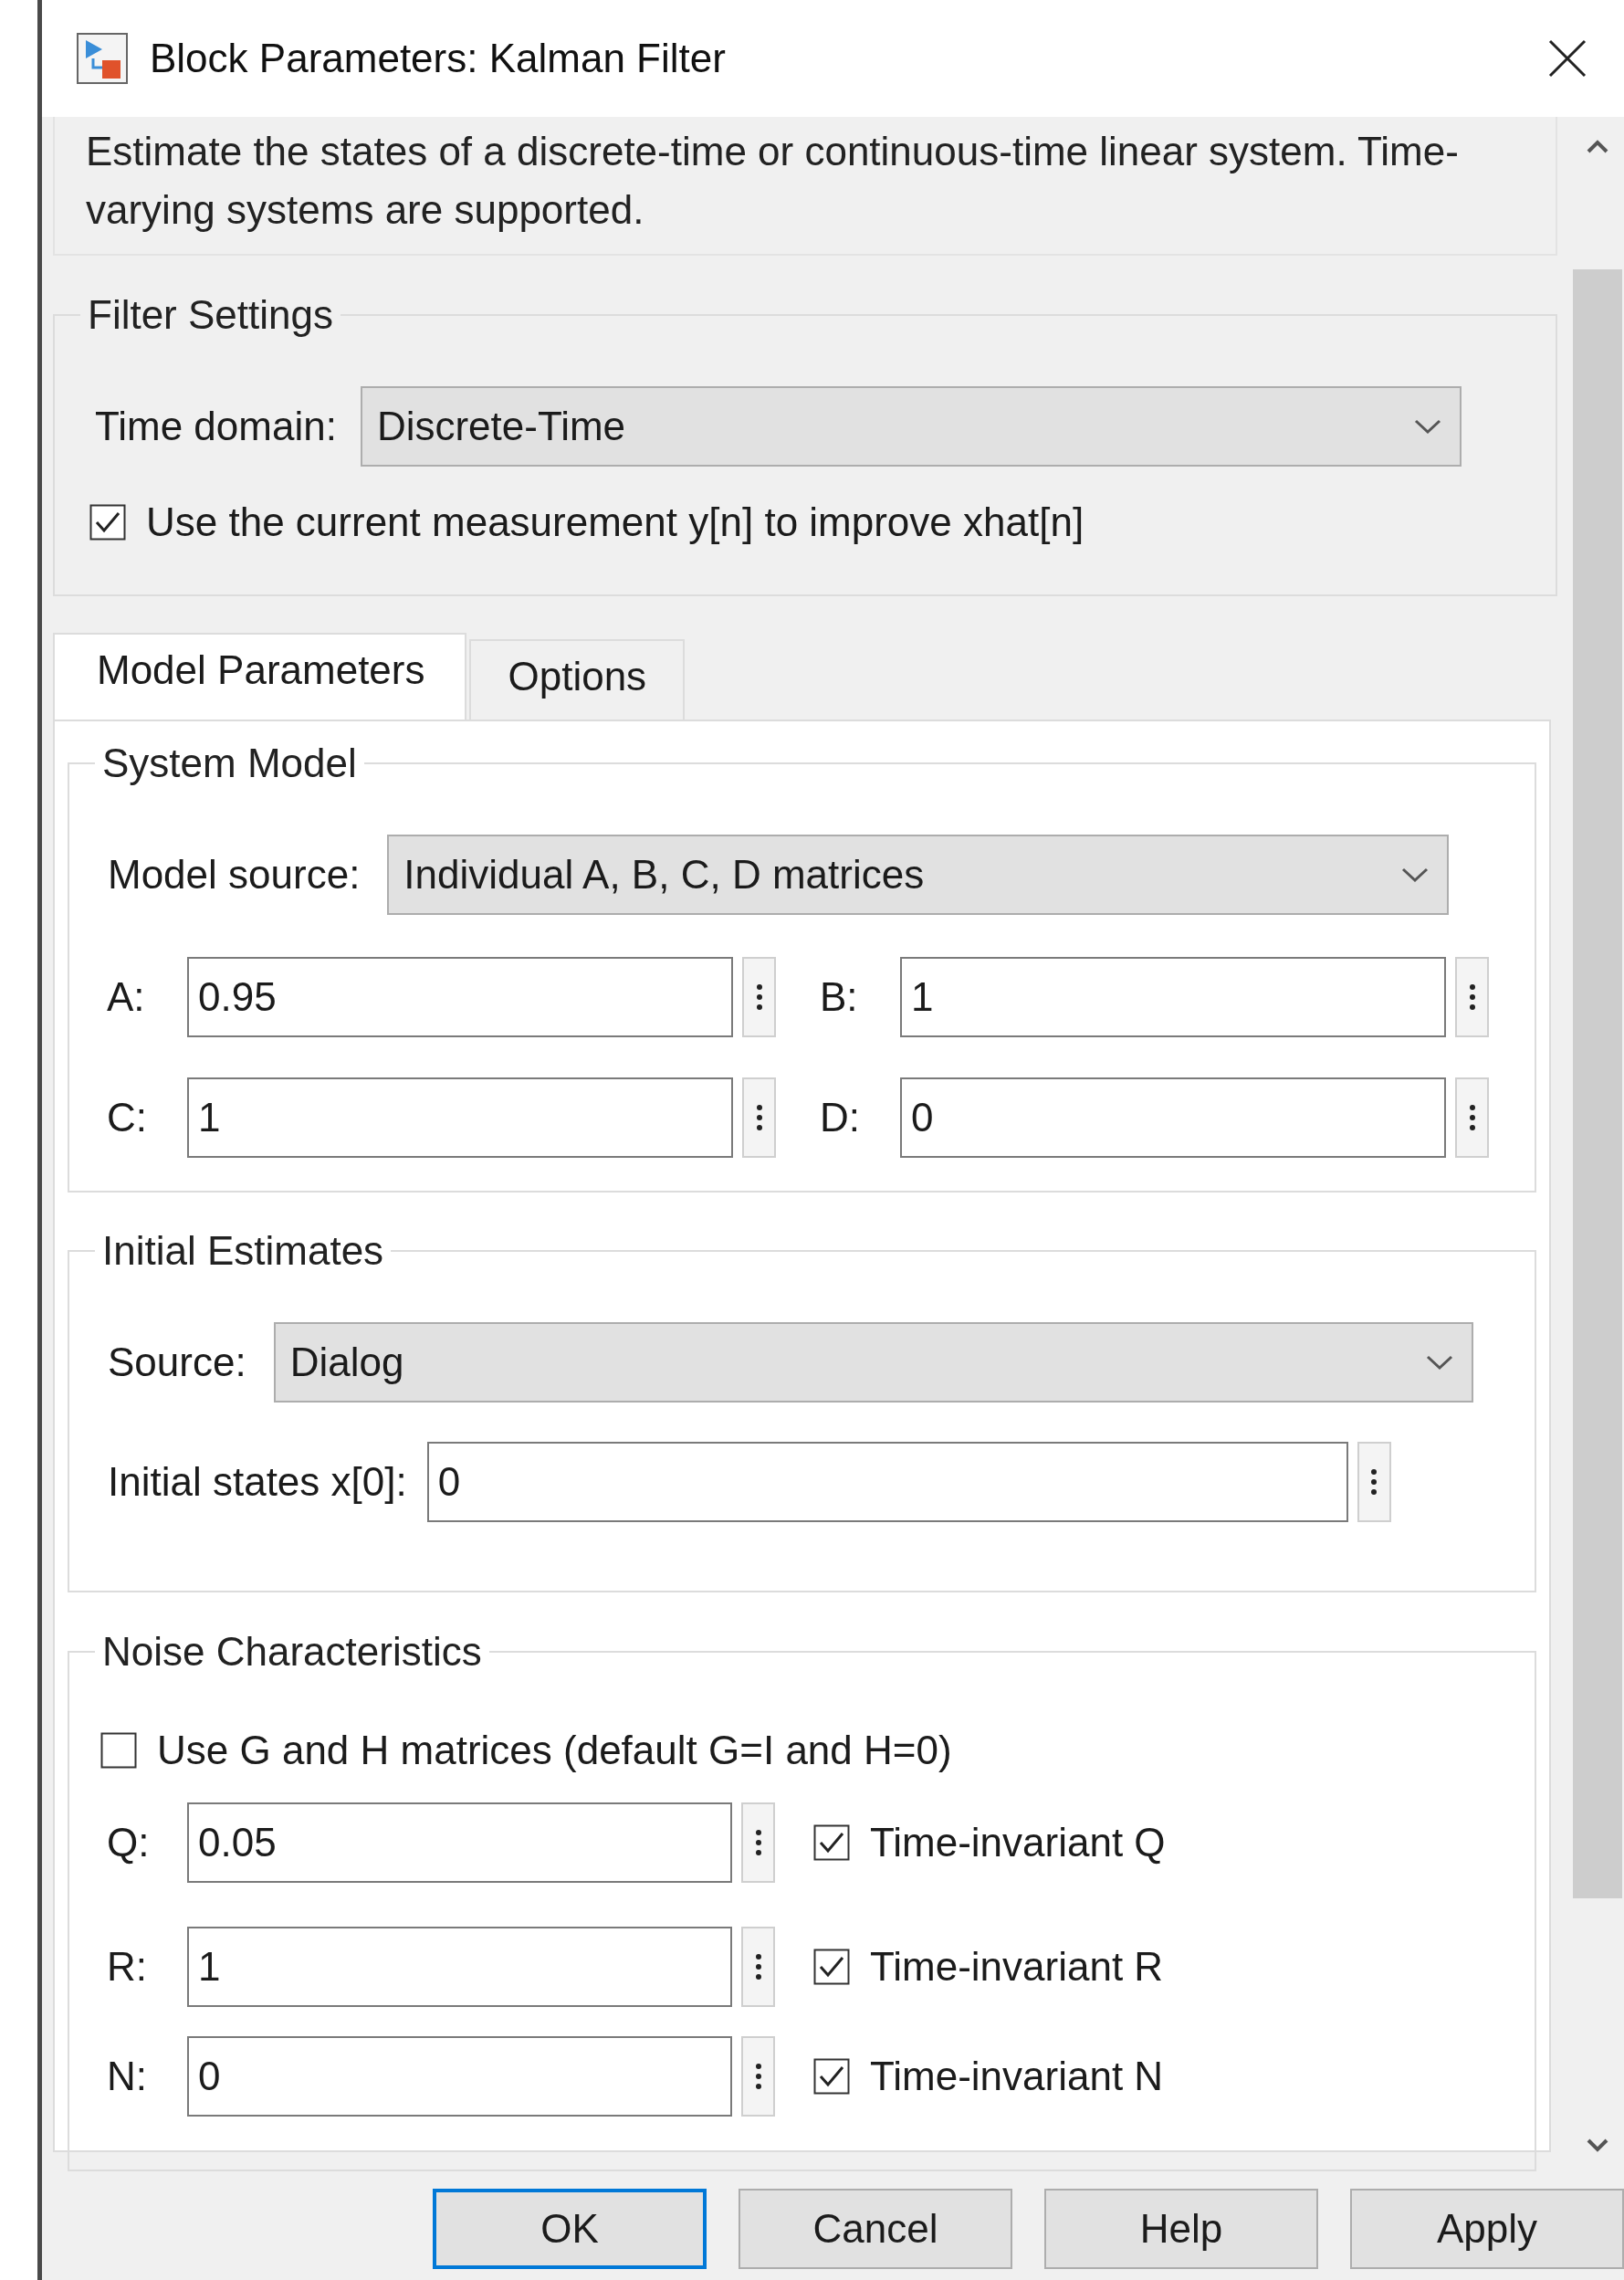 This screenshot has width=1624, height=2280. I want to click on close-icon, so click(1567, 58).